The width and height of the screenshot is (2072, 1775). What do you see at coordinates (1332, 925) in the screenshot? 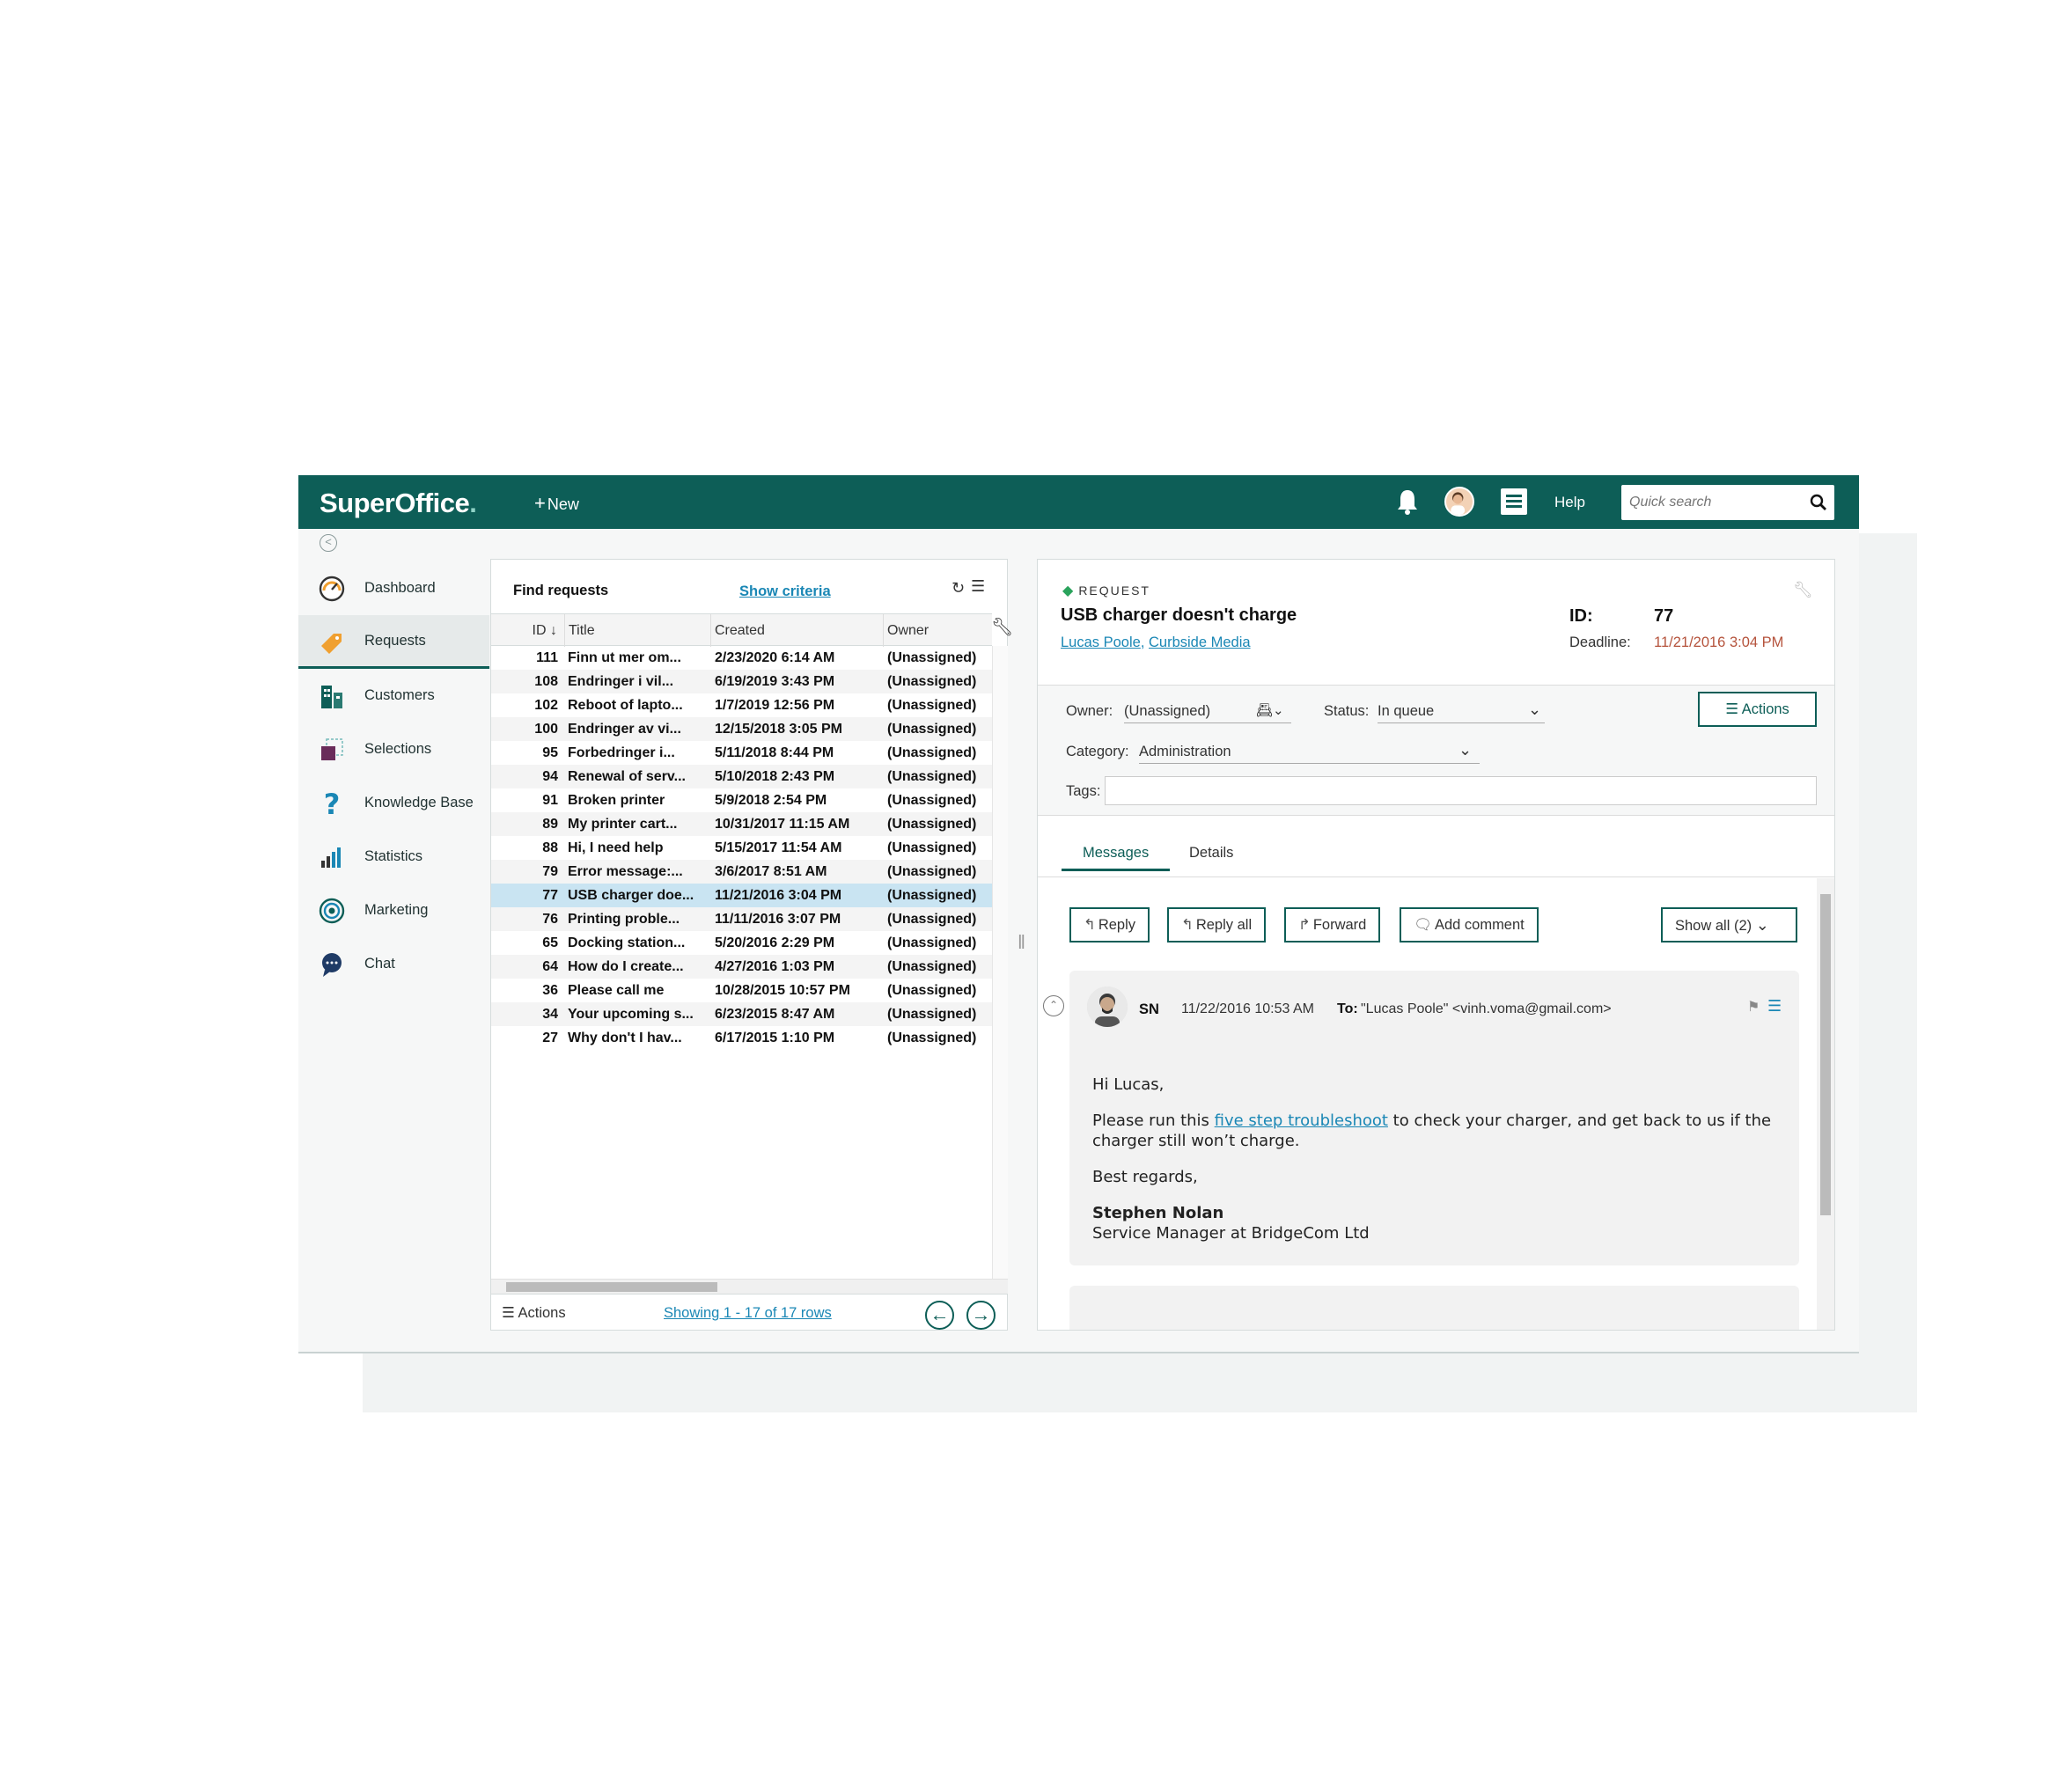
I see `forward-button: ↱ Forward` at bounding box center [1332, 925].